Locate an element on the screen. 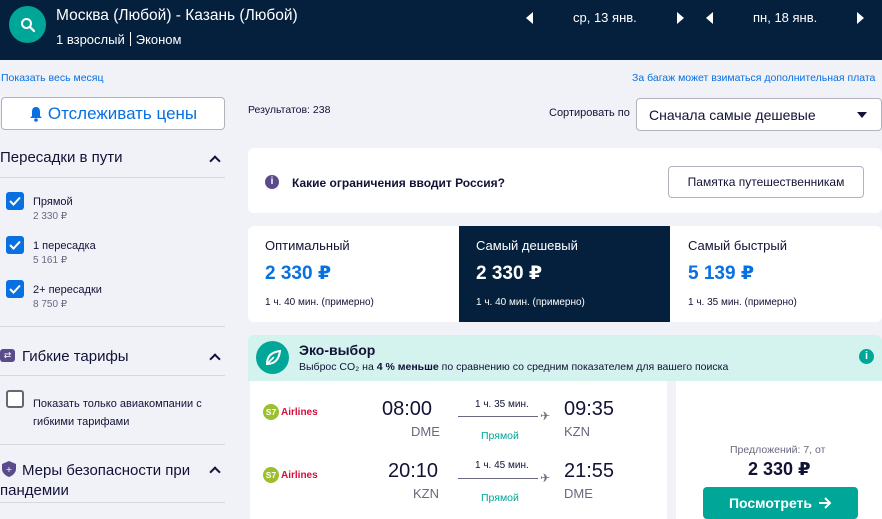 This screenshot has width=882, height=519. search-button is located at coordinates (27, 24).